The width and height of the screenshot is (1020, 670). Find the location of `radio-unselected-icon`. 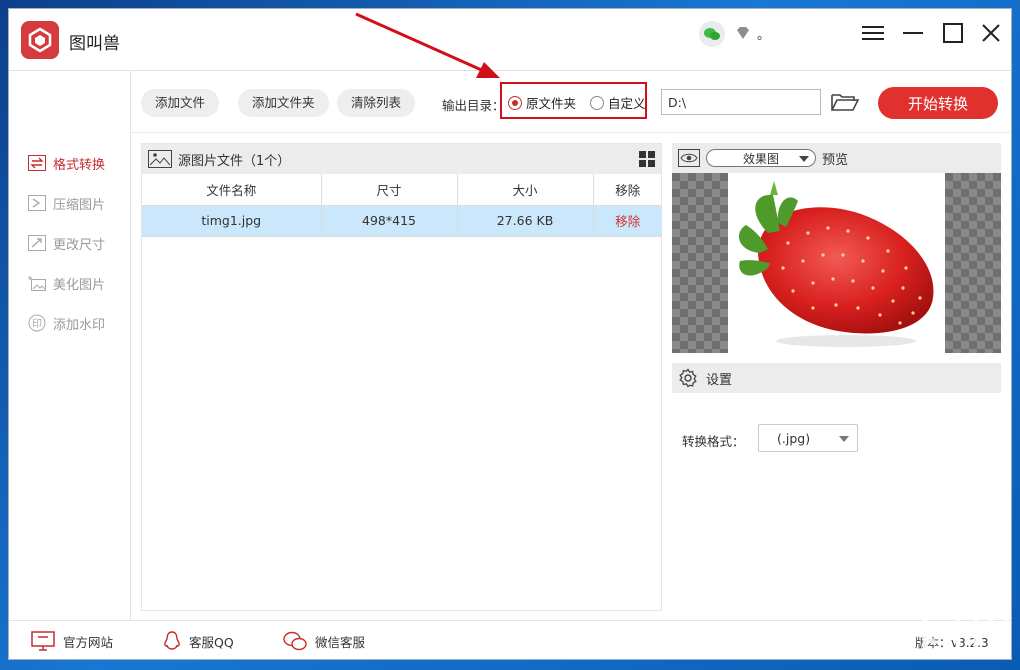

radio-unselected-icon is located at coordinates (597, 102).